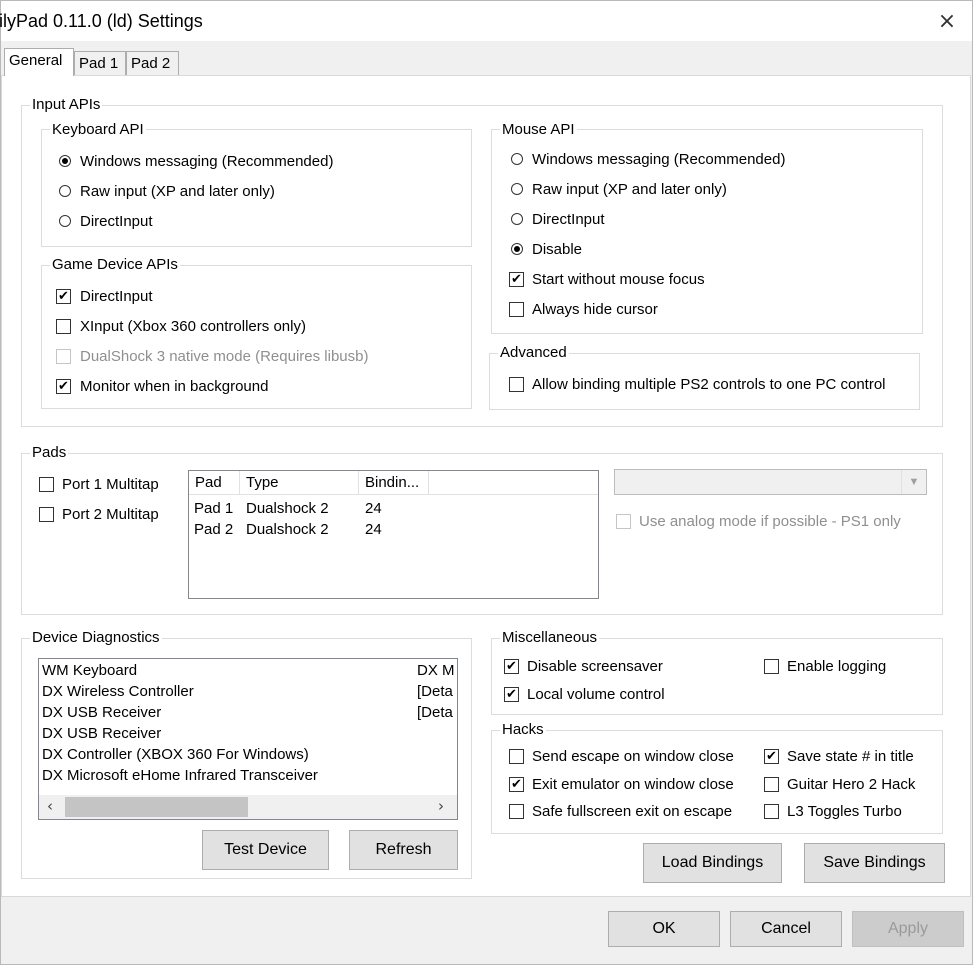  I want to click on hacks-check-label: Safe fullscreen exit on escape, so click(632, 811).